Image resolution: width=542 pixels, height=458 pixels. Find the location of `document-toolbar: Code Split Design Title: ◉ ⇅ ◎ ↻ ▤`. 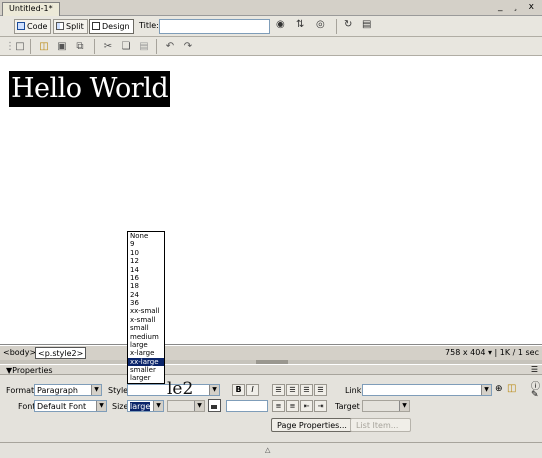

document-toolbar: Code Split Design Title: ◉ ⇅ ◎ ↻ ▤ is located at coordinates (271, 26).